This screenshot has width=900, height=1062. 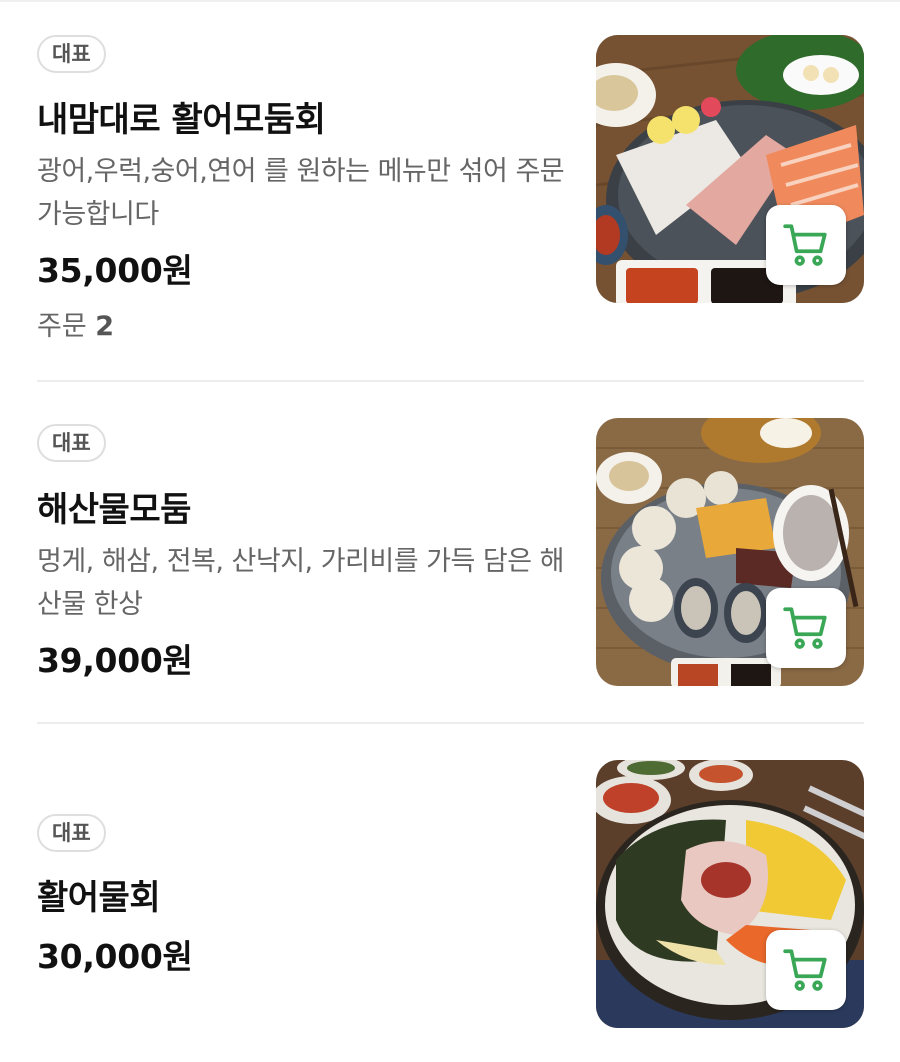 I want to click on menu-item-price: 39,000원, so click(x=115, y=660).